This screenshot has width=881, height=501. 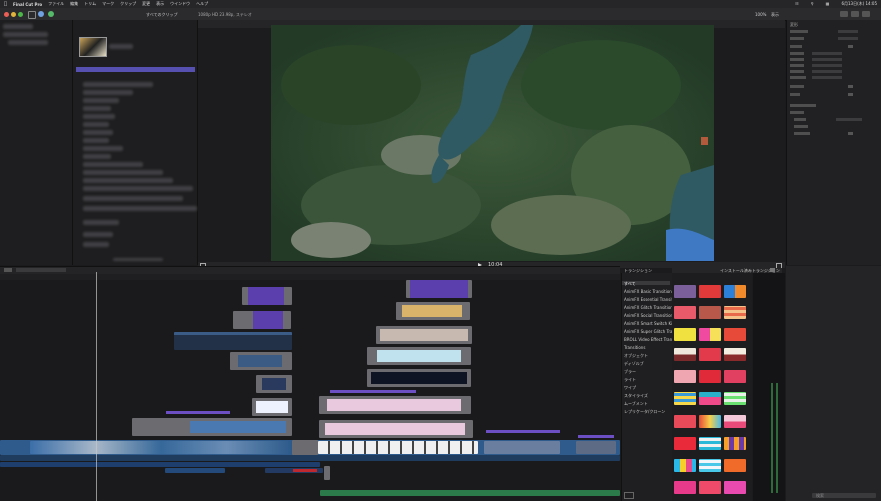 I want to click on category-item: スタイライズ, so click(x=636, y=396).